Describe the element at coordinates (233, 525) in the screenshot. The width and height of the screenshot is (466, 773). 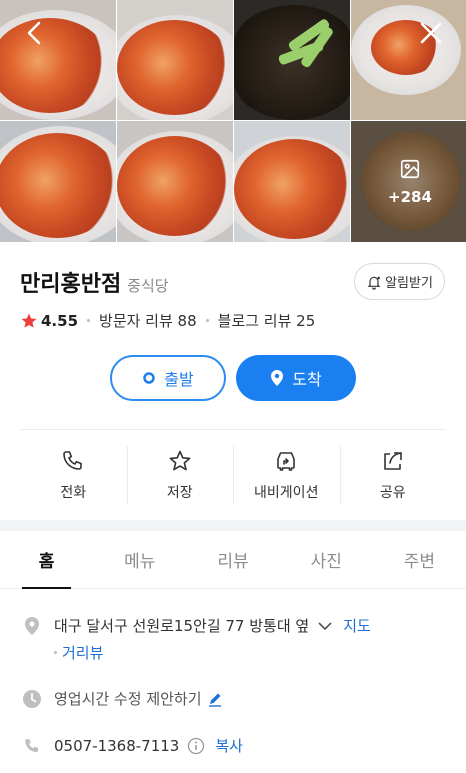
I see `section-separator` at that location.